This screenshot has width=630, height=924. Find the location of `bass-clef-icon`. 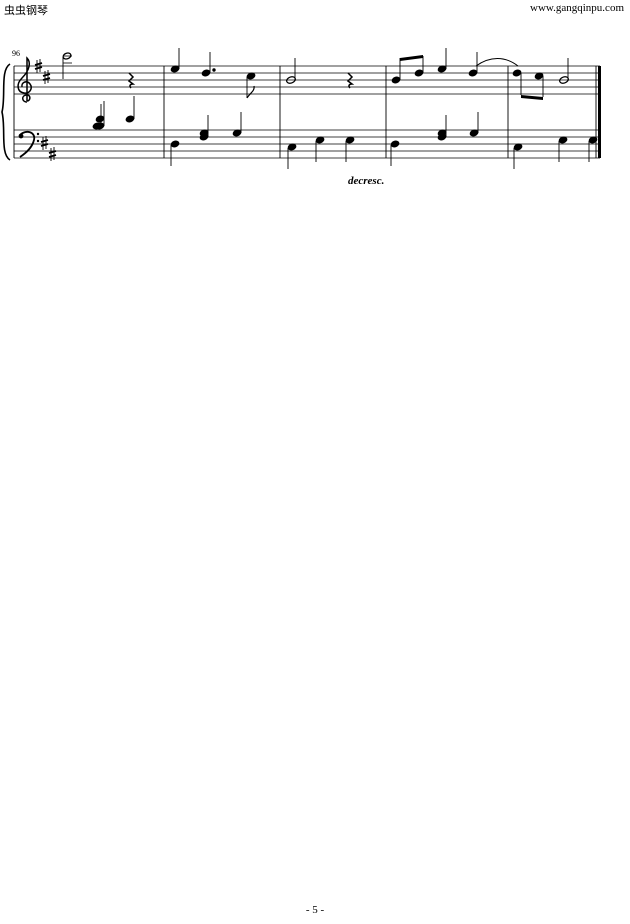

bass-clef-icon is located at coordinates (29, 144).